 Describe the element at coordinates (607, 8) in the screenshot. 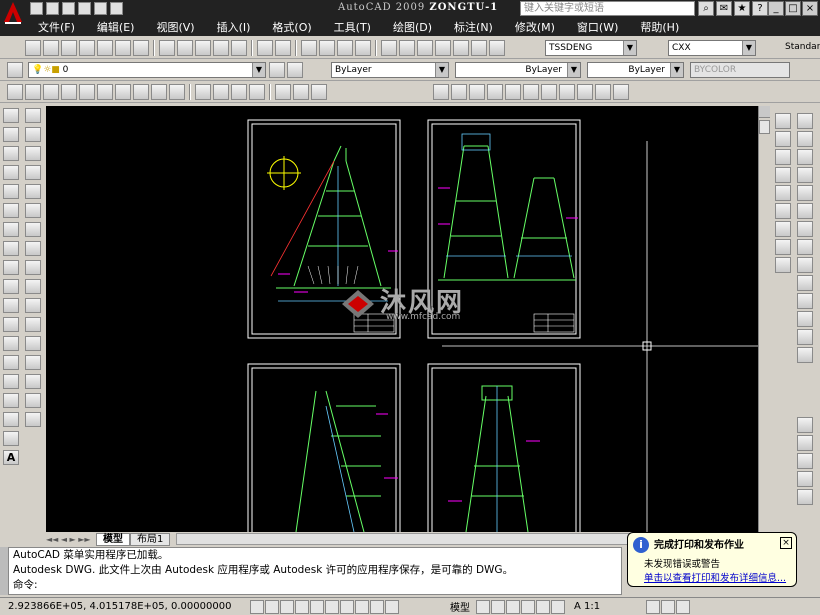

I see `search-input: 键入关键字或短语` at that location.